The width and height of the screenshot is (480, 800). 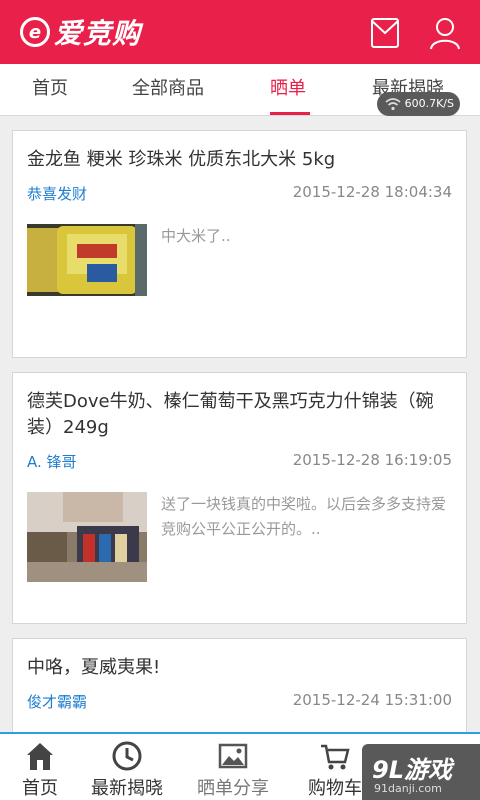 What do you see at coordinates (393, 103) in the screenshot?
I see `wifi-icon` at bounding box center [393, 103].